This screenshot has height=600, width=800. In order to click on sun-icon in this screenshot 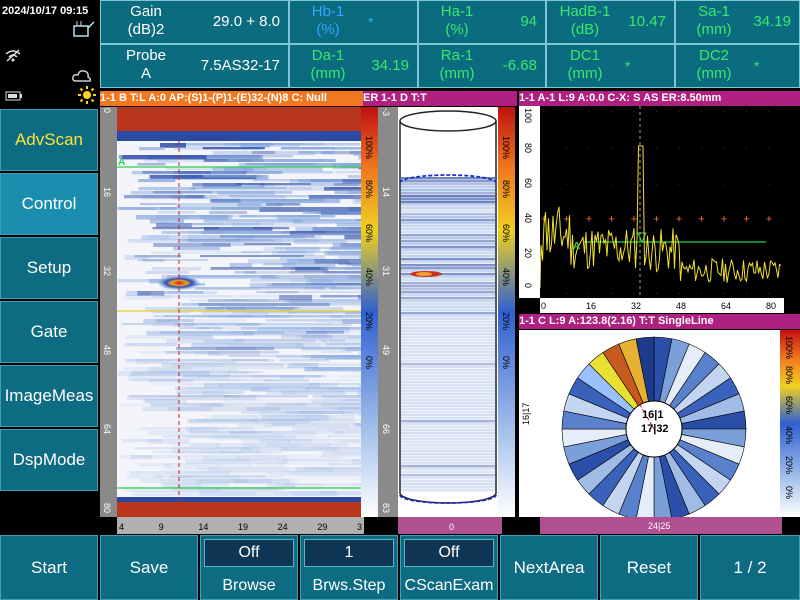, I will do `click(87, 95)`.